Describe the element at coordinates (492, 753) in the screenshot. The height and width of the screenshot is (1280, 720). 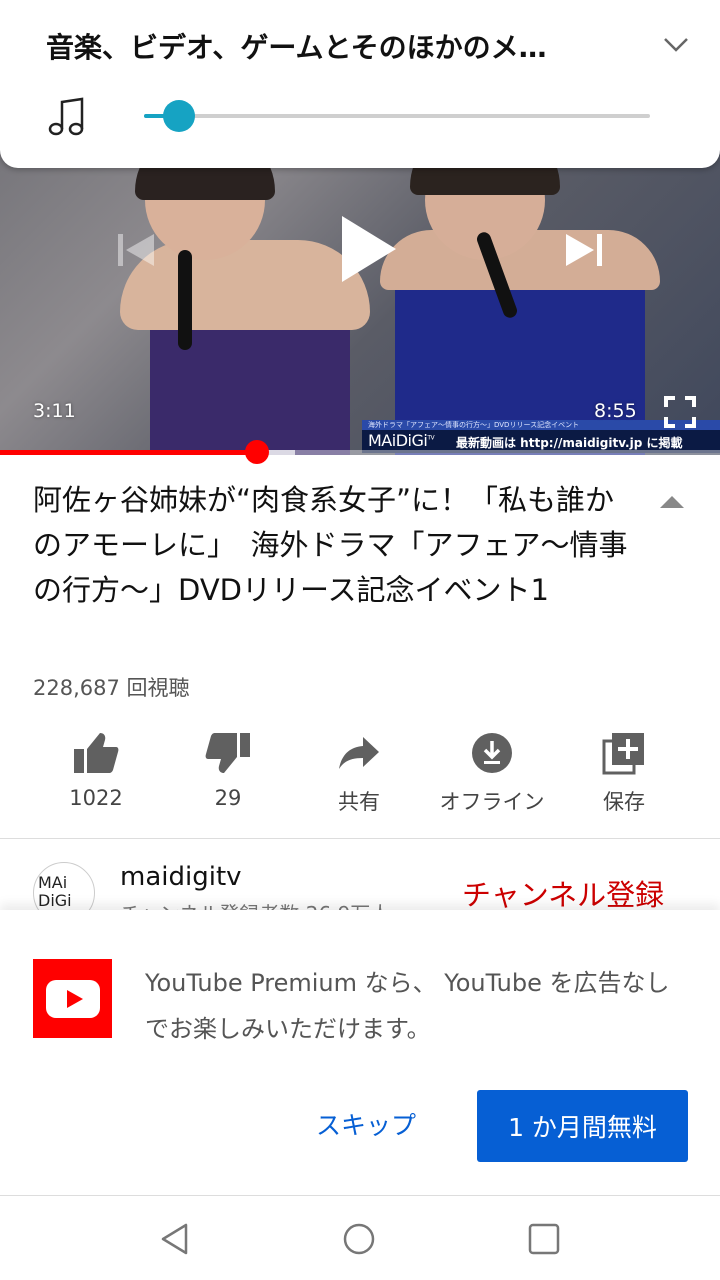
I see `download-icon` at that location.